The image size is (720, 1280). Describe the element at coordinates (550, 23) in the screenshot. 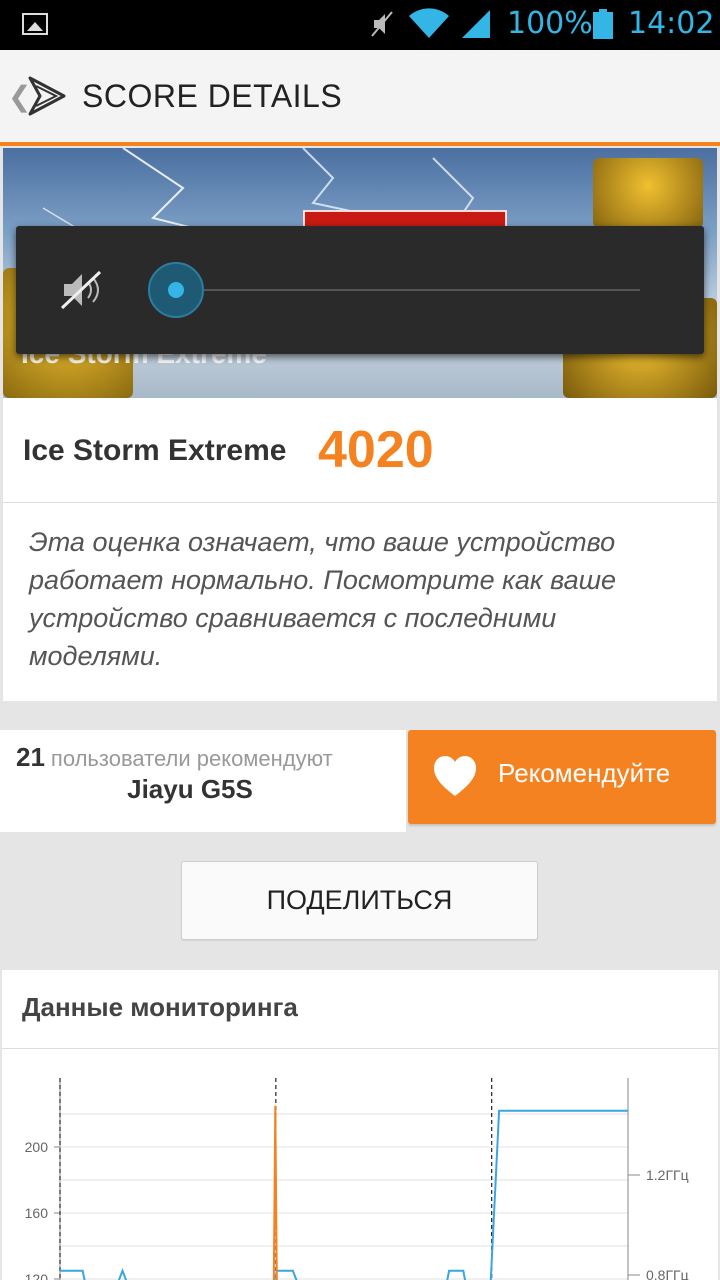

I see `battery-percent: 100%` at that location.